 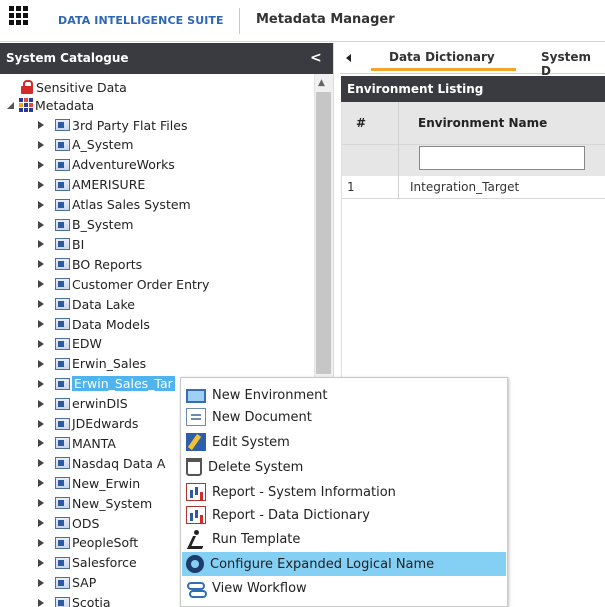 What do you see at coordinates (442, 57) in the screenshot?
I see `tab-data-dictionary: Data Dictionary` at bounding box center [442, 57].